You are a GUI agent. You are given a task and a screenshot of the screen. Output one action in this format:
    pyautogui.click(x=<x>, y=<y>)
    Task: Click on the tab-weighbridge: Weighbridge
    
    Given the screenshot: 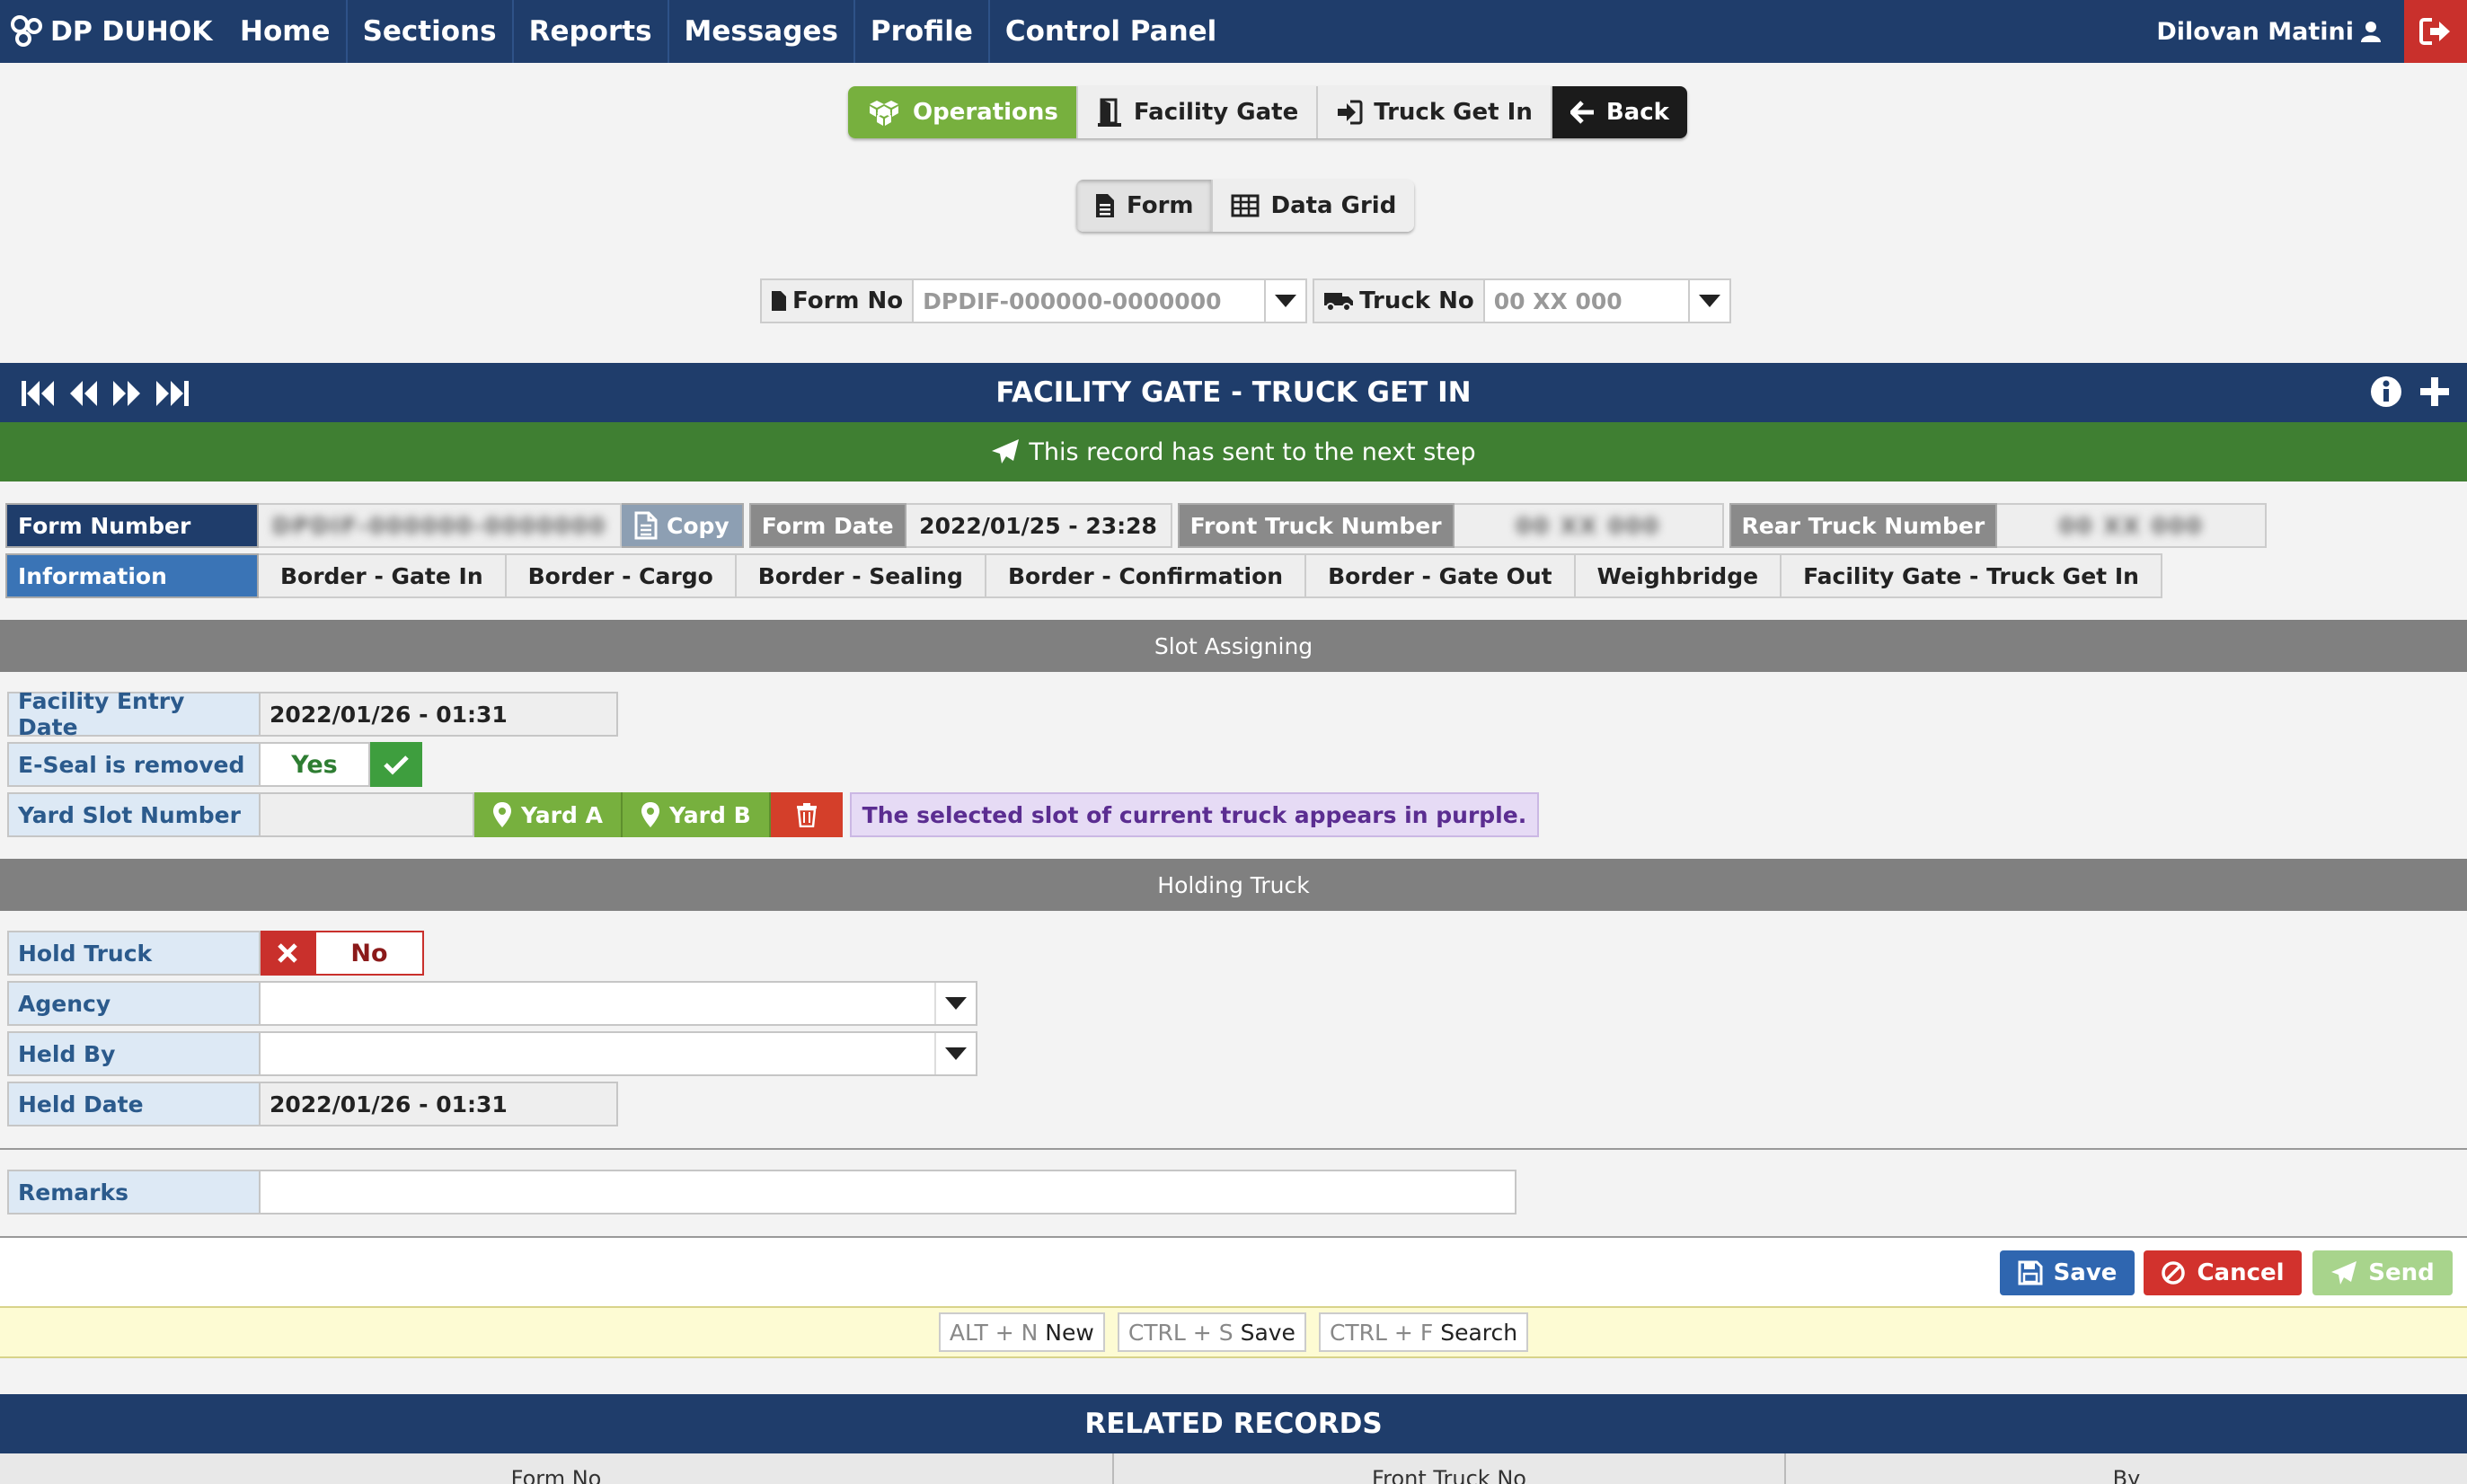 What is the action you would take?
    pyautogui.click(x=1678, y=575)
    